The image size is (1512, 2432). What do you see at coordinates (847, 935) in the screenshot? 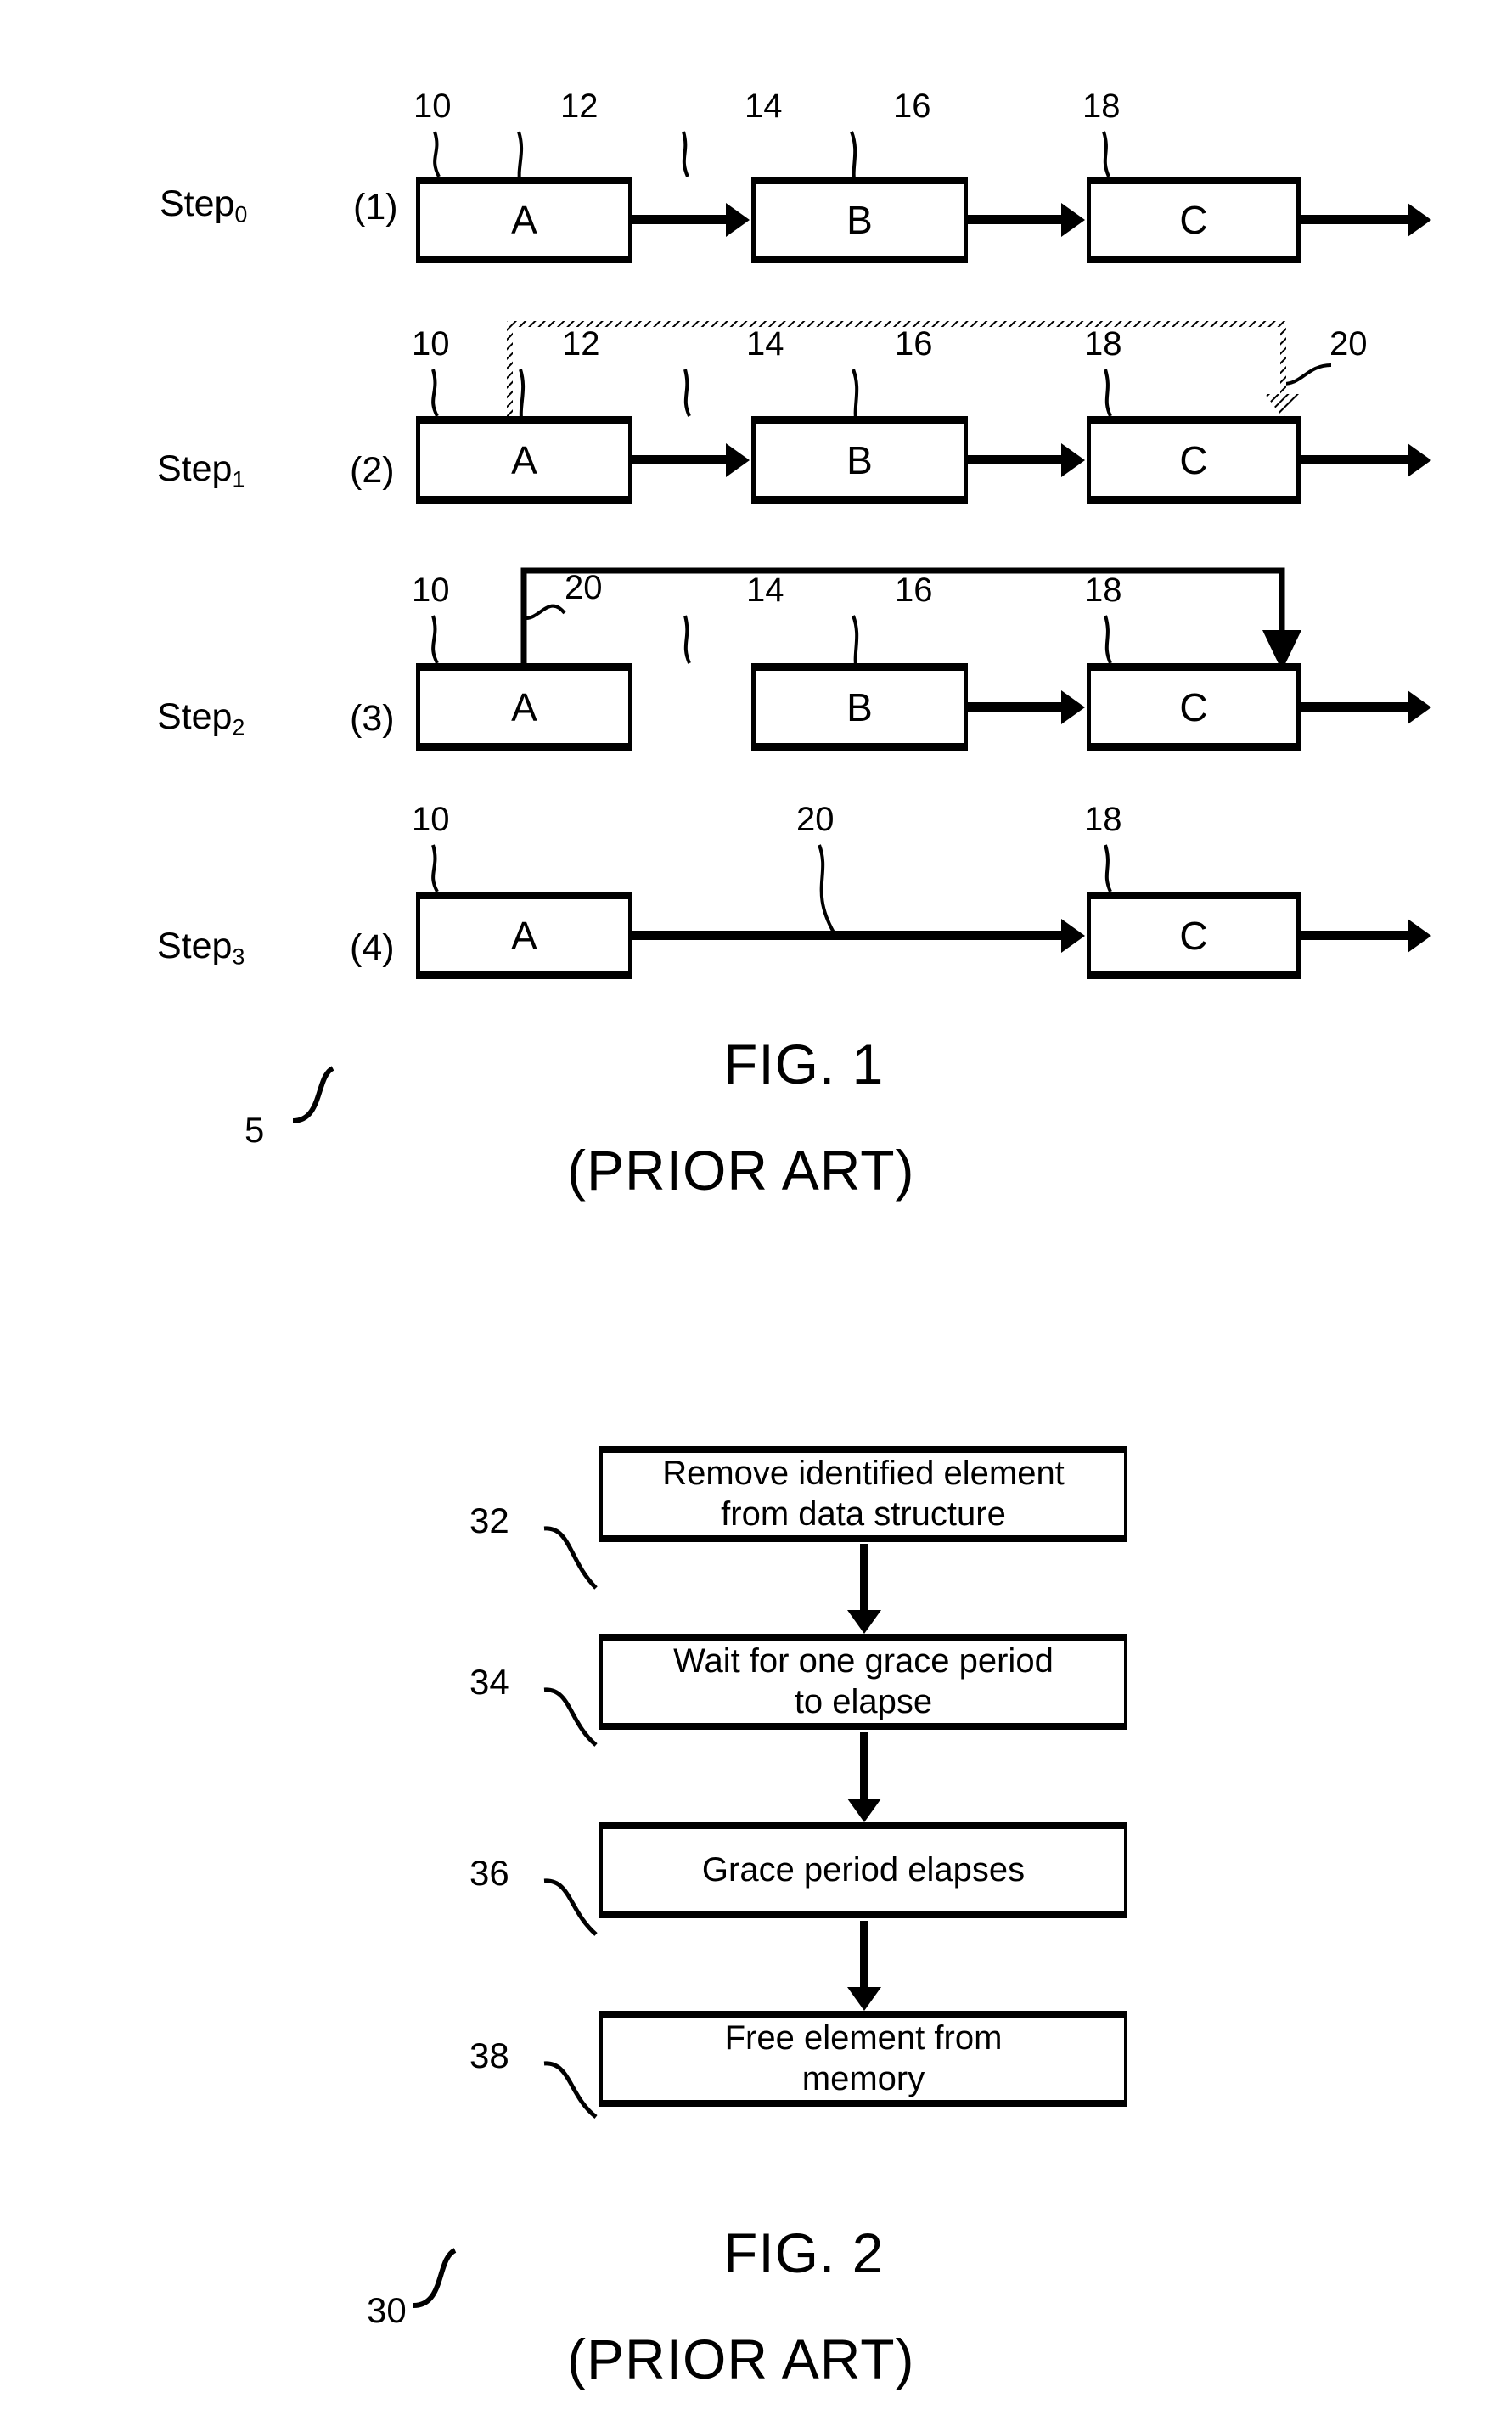
I see `arrow-a-to-c-step3` at bounding box center [847, 935].